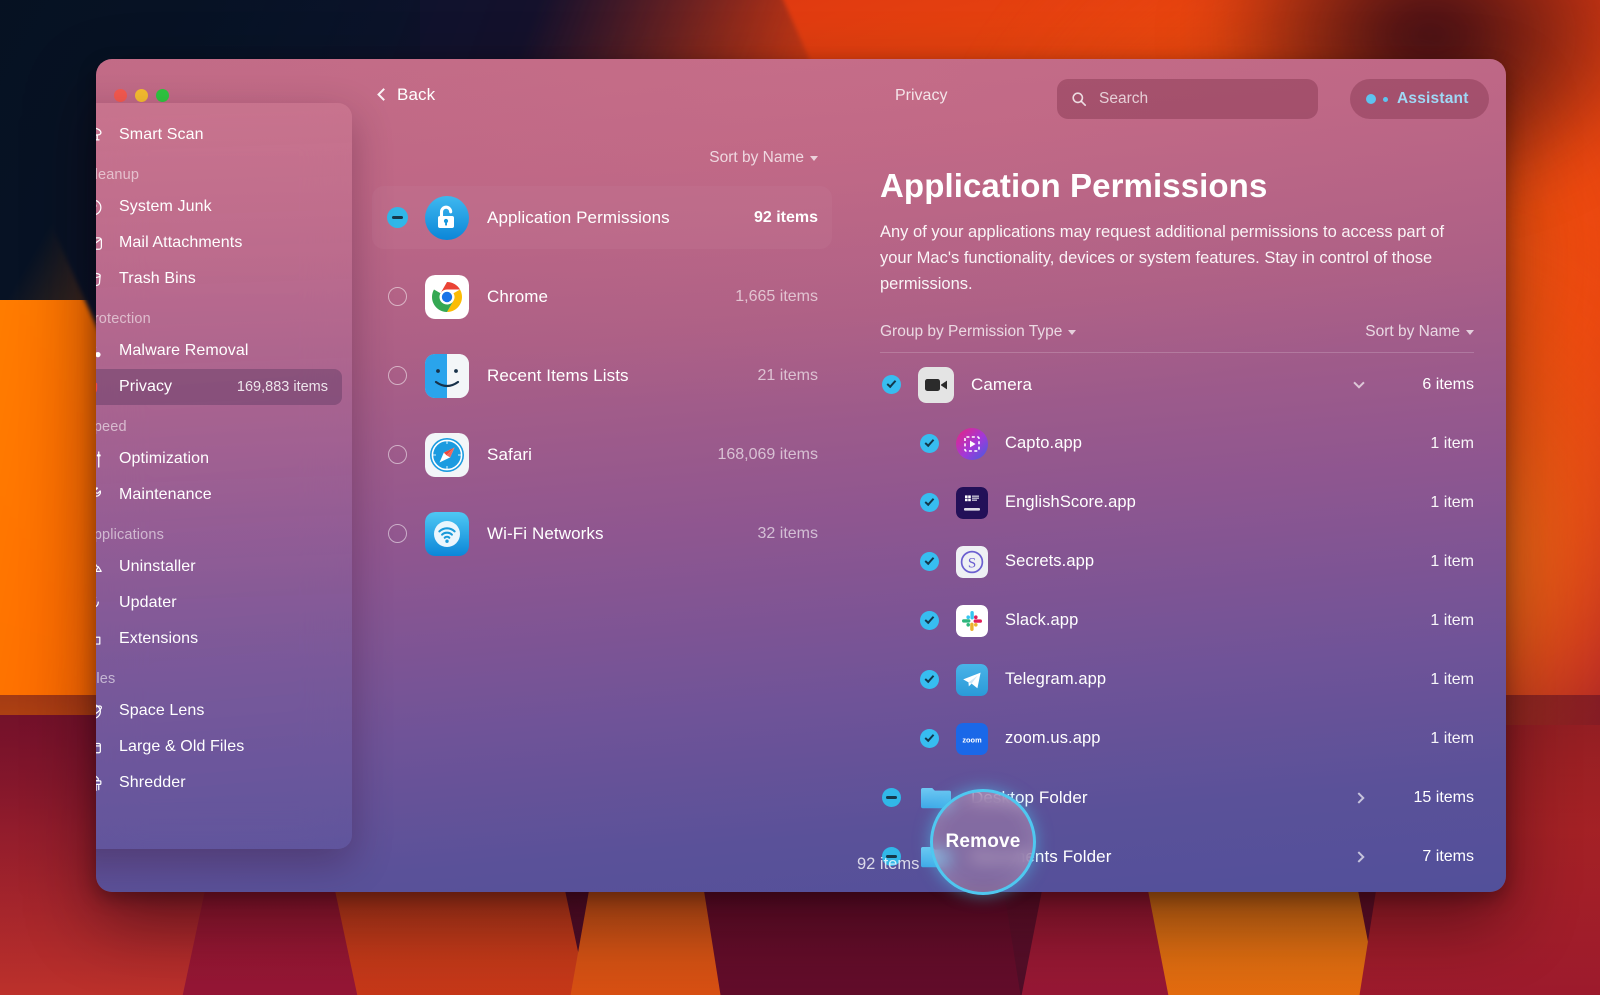 Image resolution: width=1600 pixels, height=995 pixels. What do you see at coordinates (1056, 679) in the screenshot?
I see `permission-app-label: Telegram.app` at bounding box center [1056, 679].